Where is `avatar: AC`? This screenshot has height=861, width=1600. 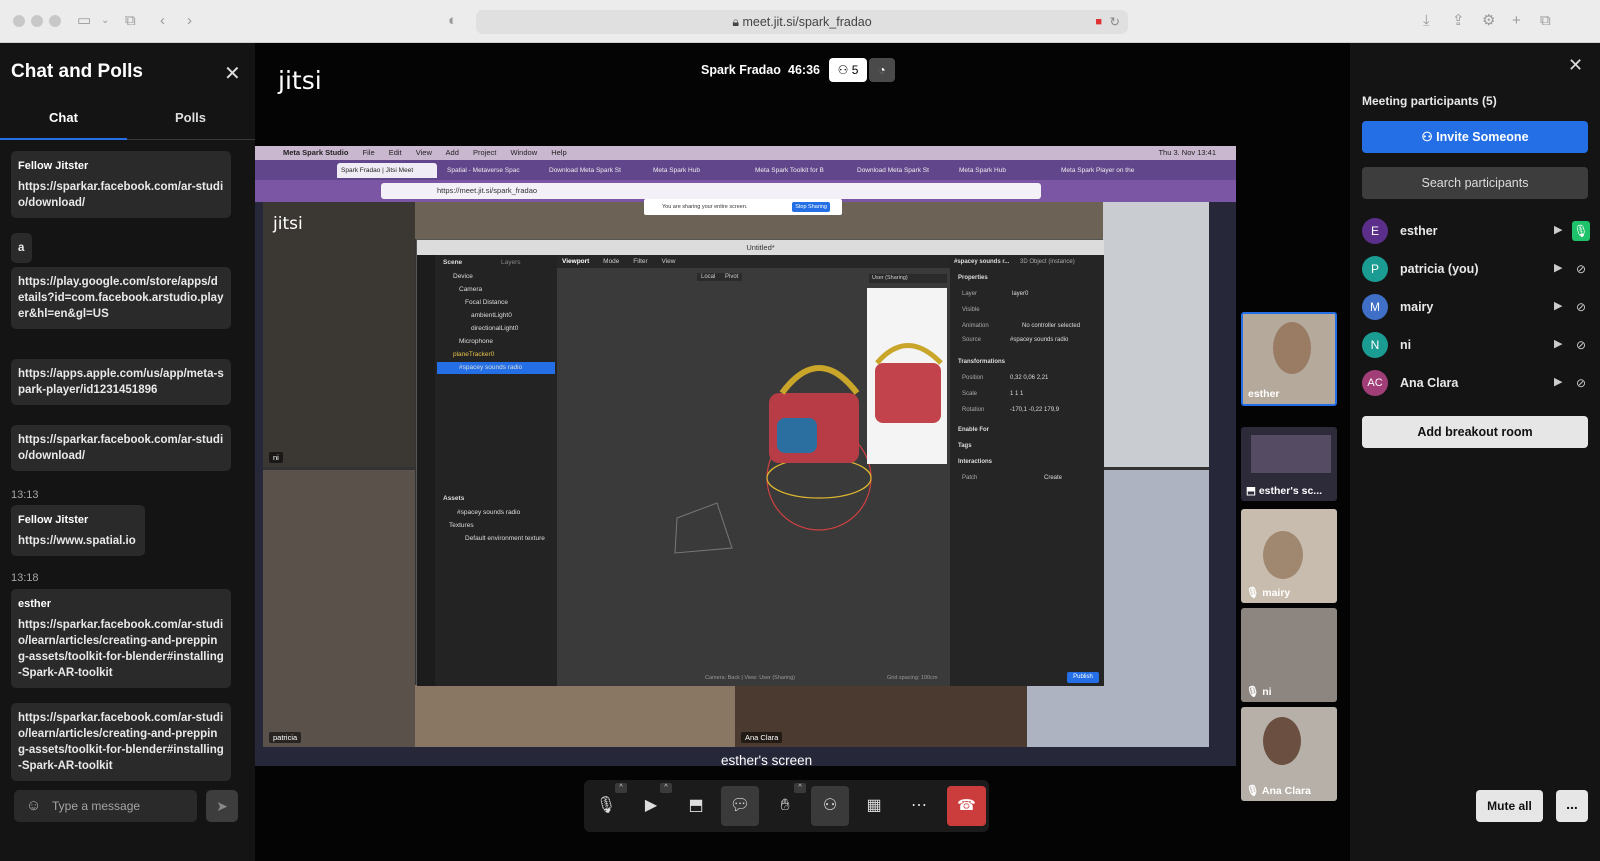 avatar: AC is located at coordinates (1375, 383).